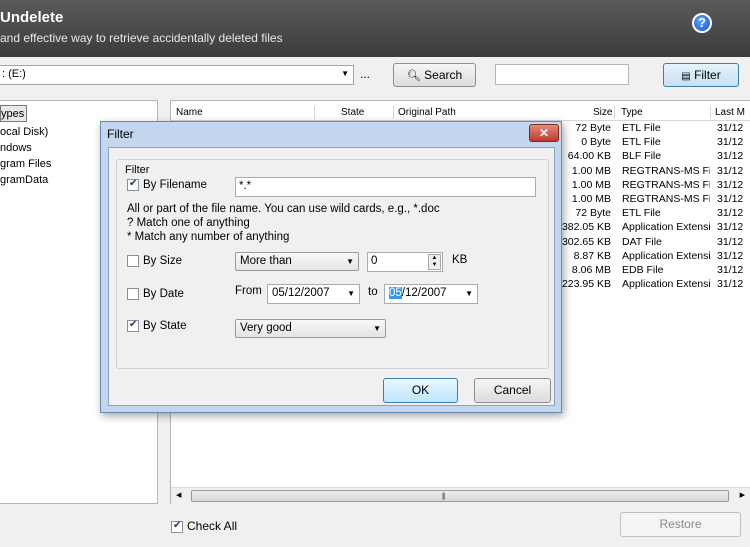 The height and width of the screenshot is (547, 750). I want to click on search-button: 🔍︎ Search, so click(434, 75).